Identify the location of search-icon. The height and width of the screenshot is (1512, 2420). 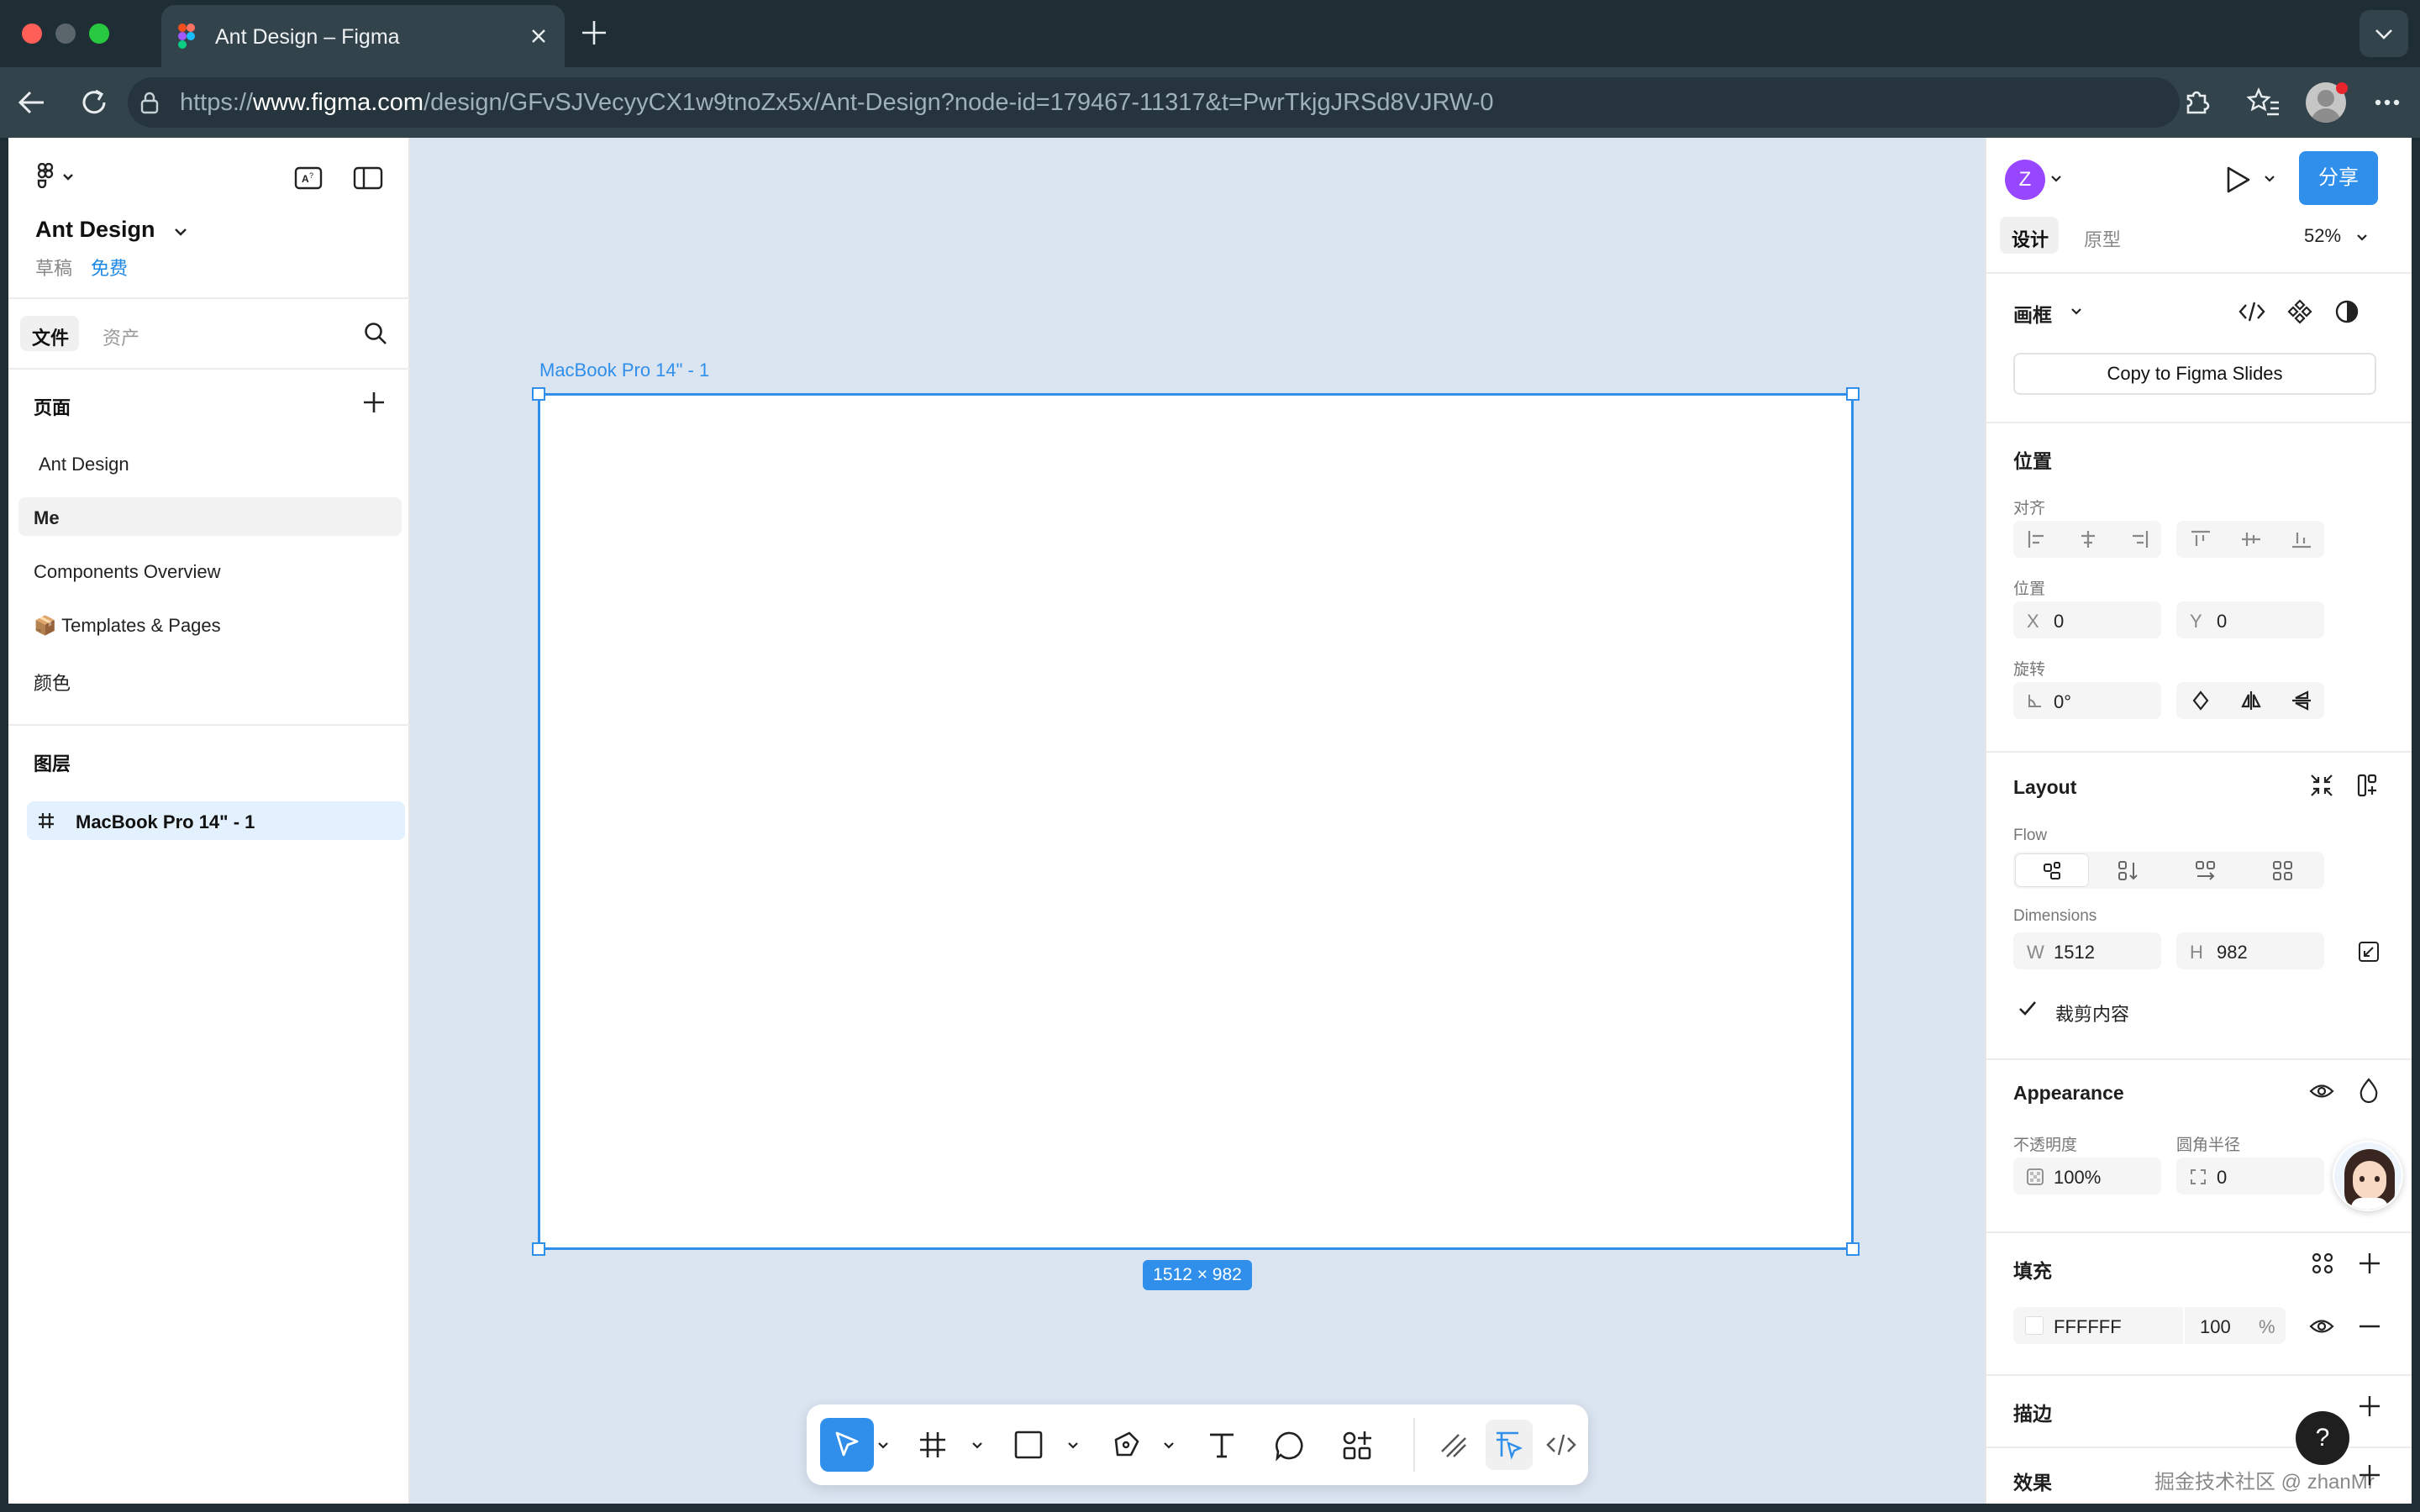
(375, 333).